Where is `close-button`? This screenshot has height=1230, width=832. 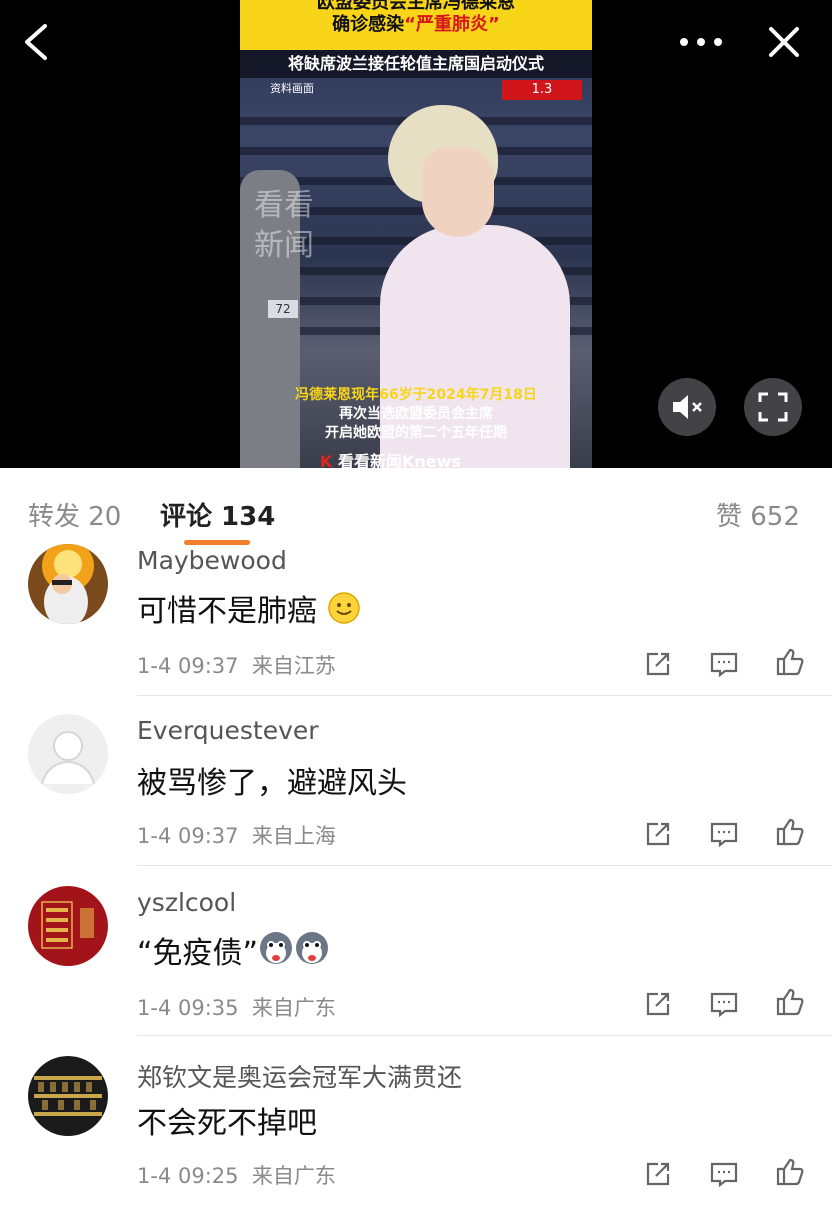 close-button is located at coordinates (784, 42).